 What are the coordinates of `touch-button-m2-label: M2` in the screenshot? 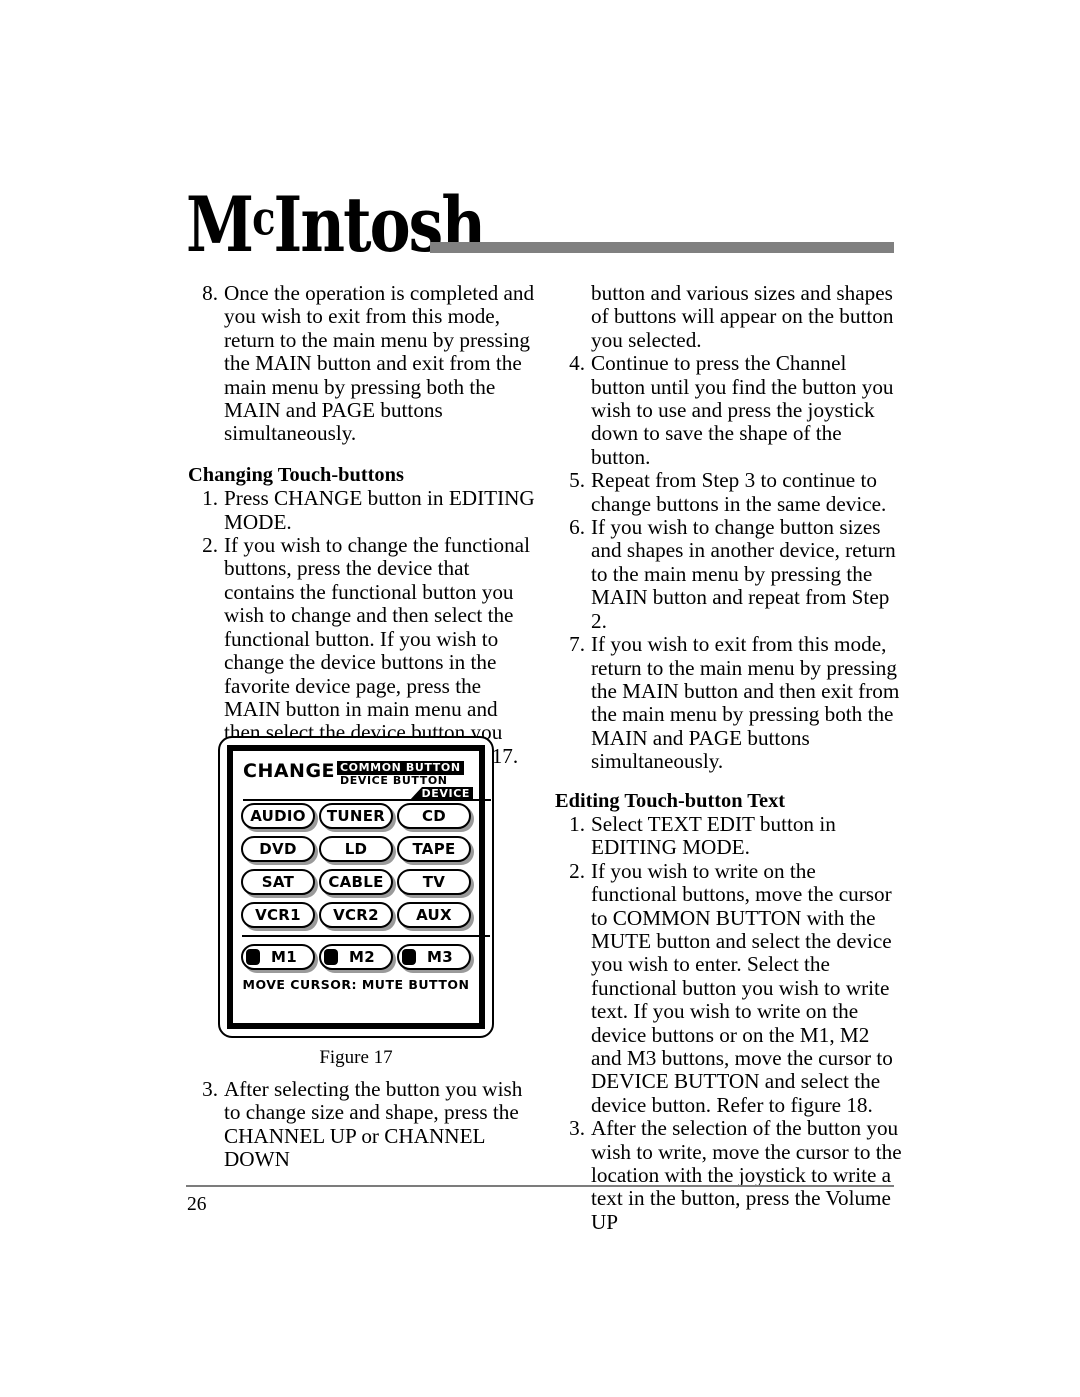 It's located at (362, 957).